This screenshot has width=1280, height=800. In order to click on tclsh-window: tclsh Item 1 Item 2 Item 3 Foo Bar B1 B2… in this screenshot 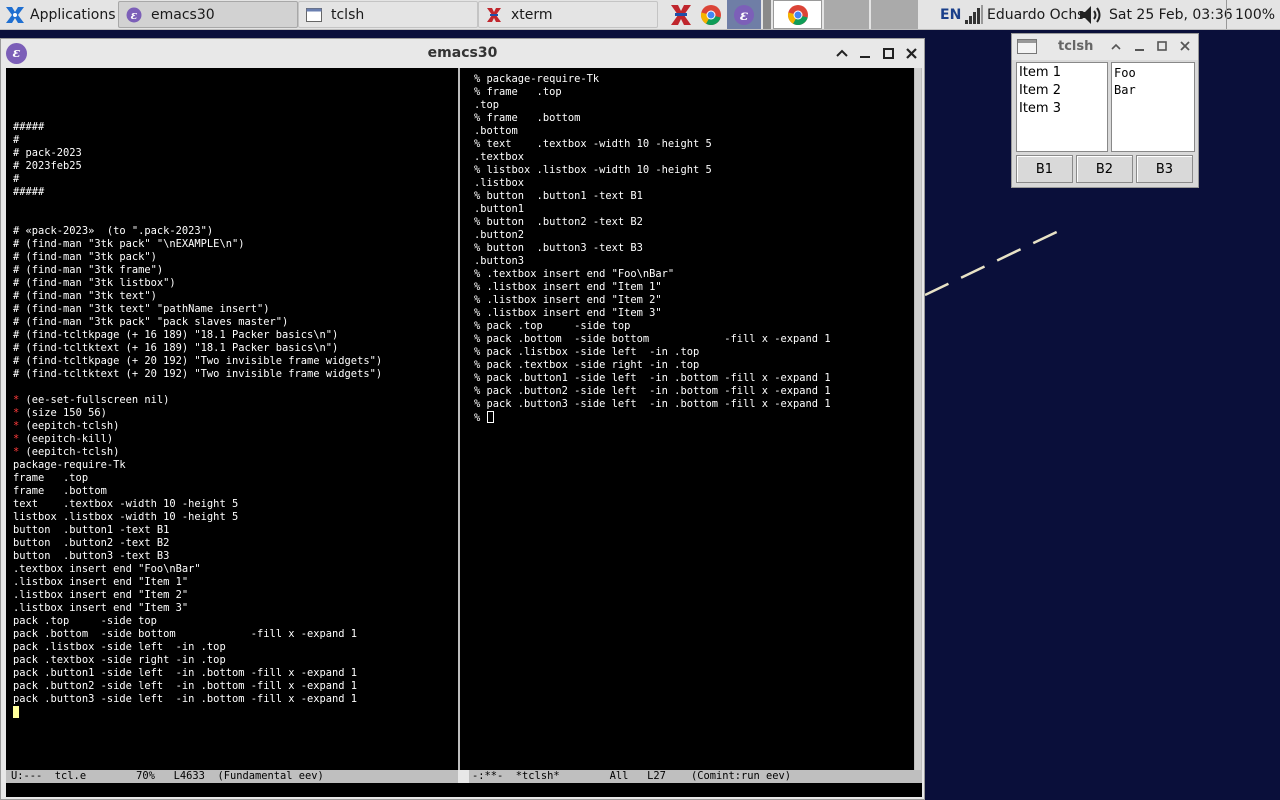, I will do `click(1105, 110)`.